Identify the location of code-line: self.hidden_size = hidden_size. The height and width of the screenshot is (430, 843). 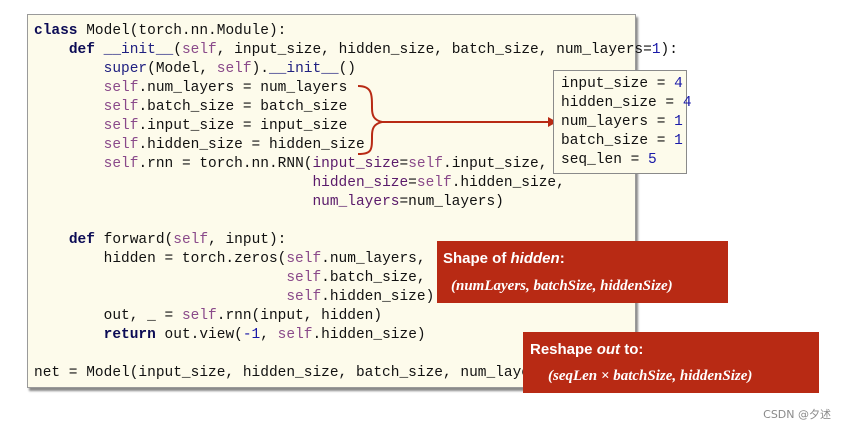
(199, 145).